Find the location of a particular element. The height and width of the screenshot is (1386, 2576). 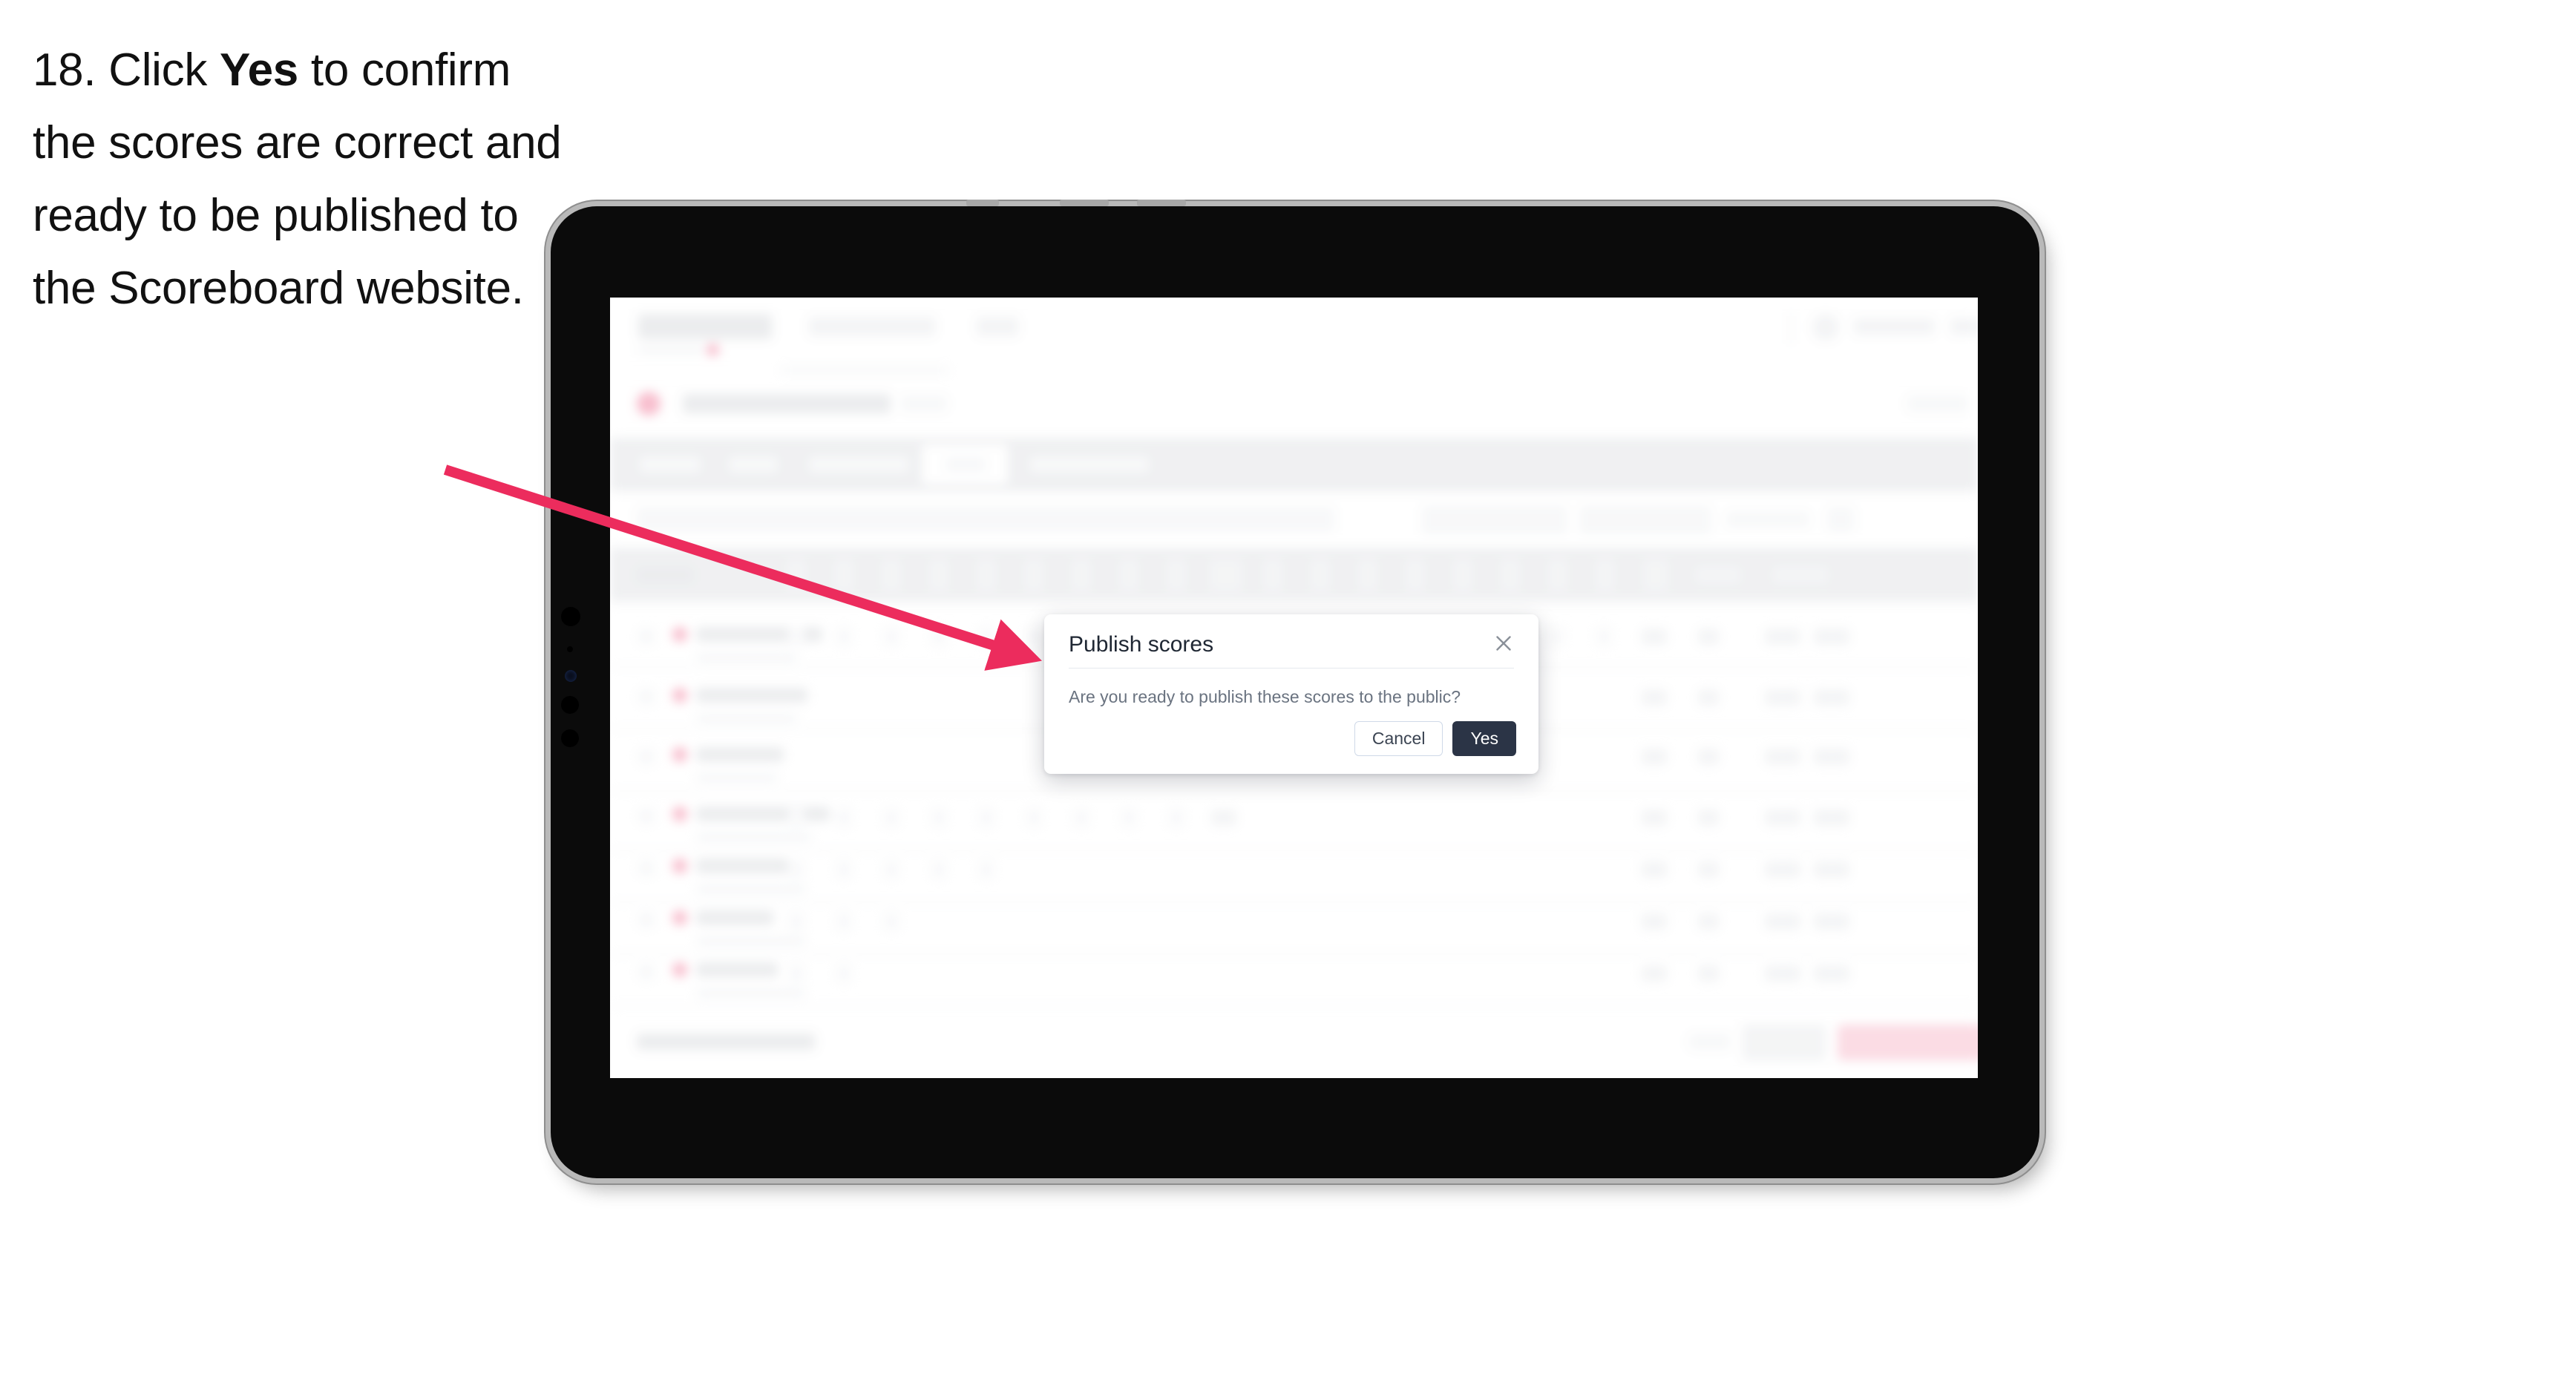

volume-up-button is located at coordinates (1084, 203).